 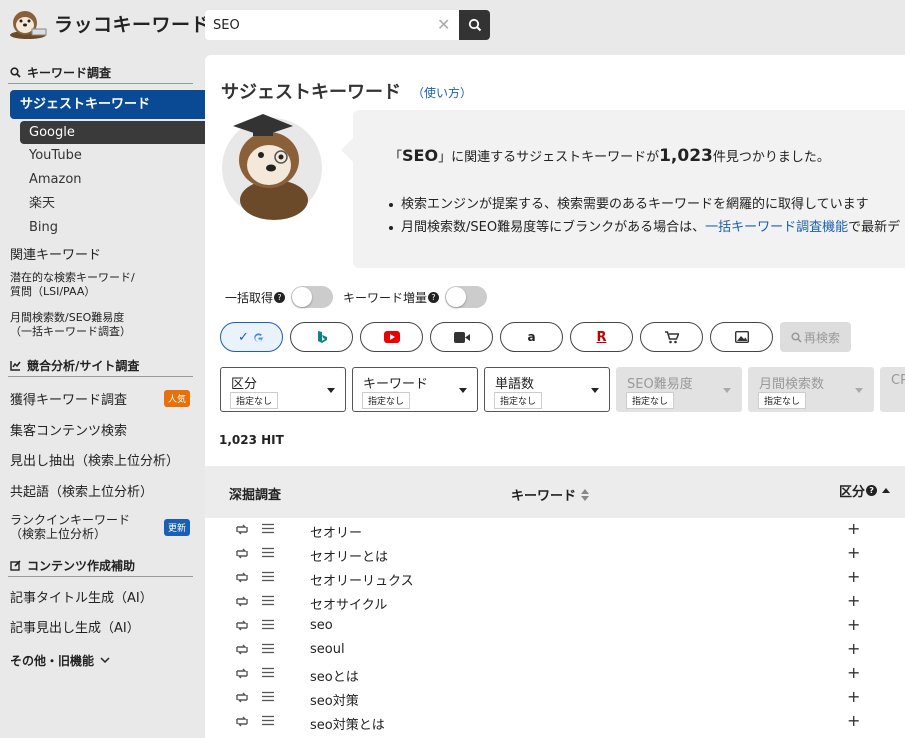 What do you see at coordinates (347, 723) in the screenshot?
I see `keyword-text: seo対策とは` at bounding box center [347, 723].